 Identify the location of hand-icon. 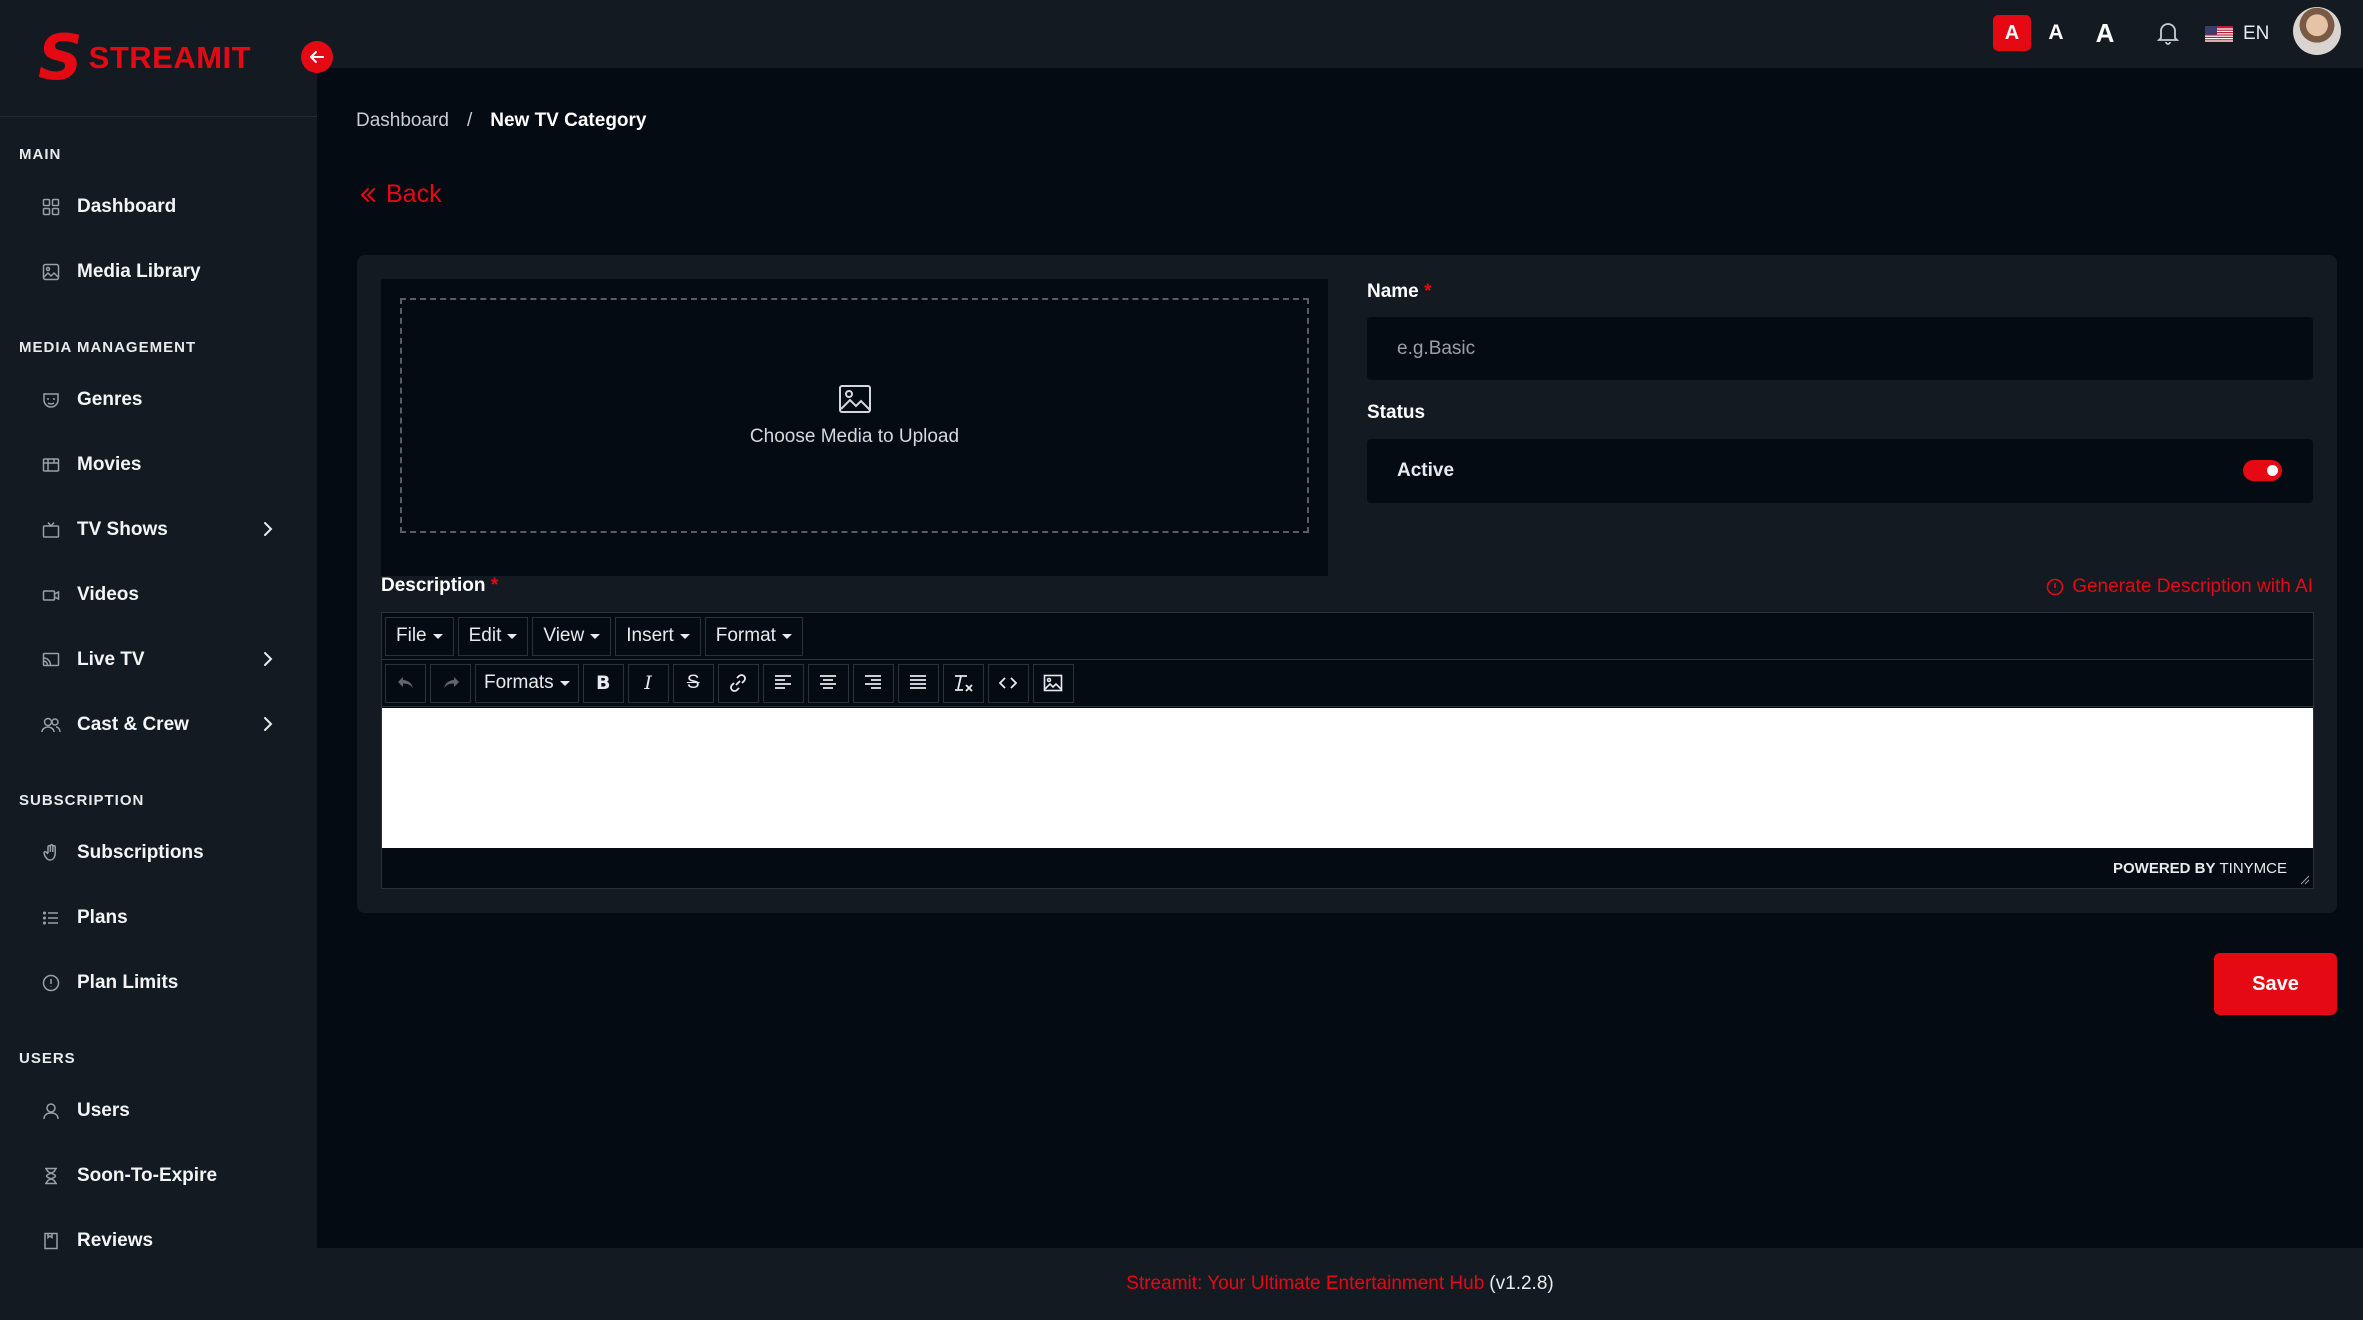
(51, 853).